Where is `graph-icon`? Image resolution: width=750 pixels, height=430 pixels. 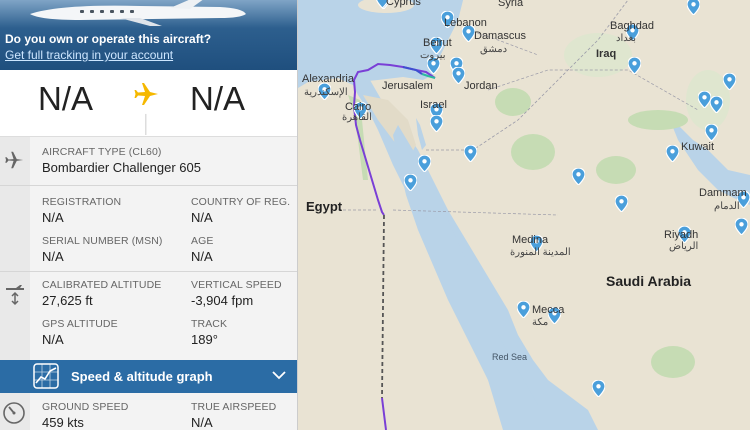
graph-icon is located at coordinates (46, 376).